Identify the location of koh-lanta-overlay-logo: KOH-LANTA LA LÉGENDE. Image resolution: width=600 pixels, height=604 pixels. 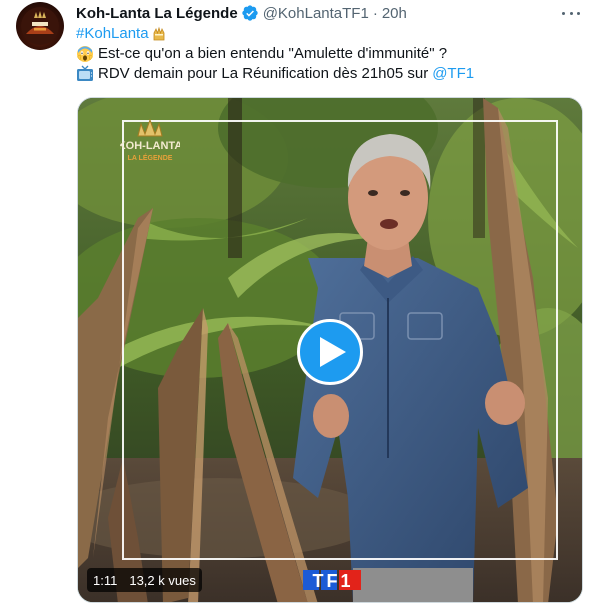
(150, 140).